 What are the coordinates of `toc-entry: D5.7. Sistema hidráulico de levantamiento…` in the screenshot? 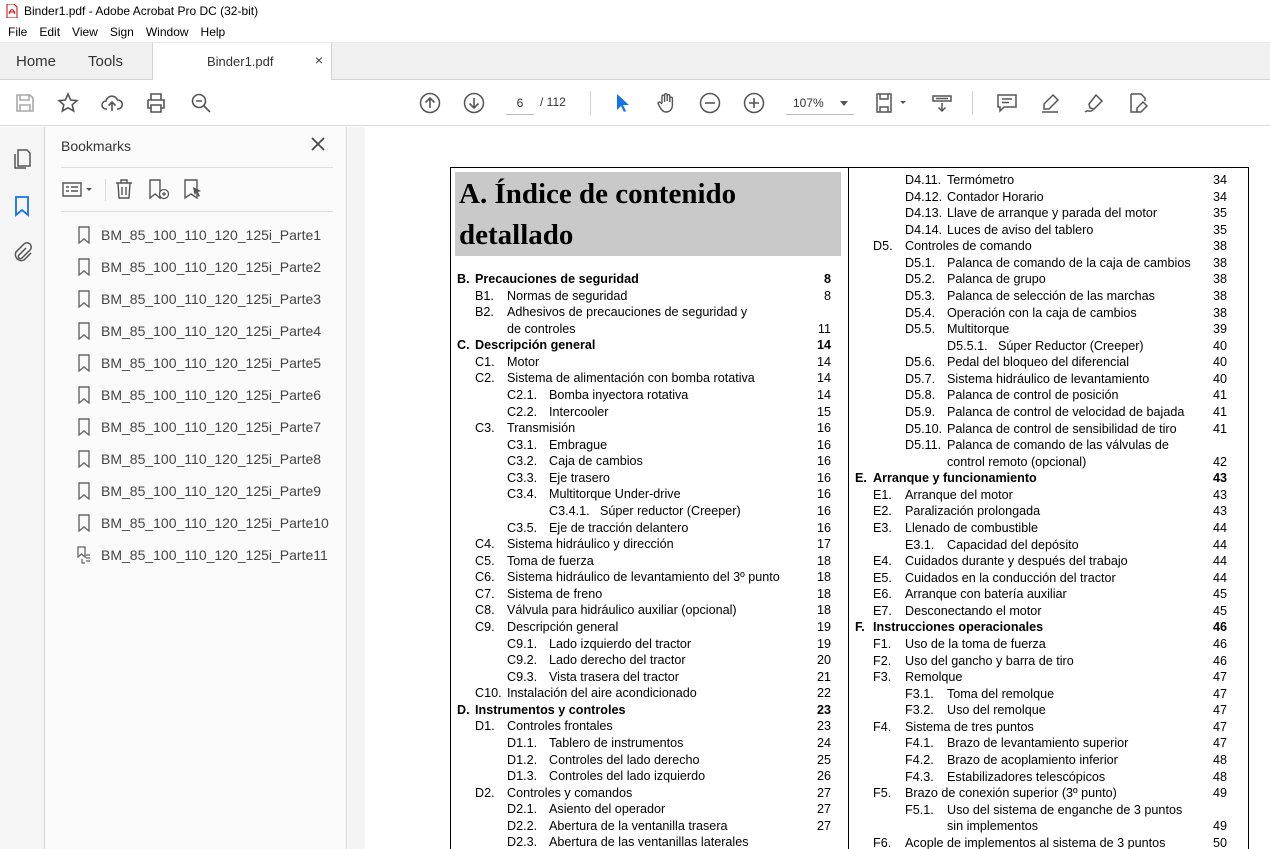 It's located at (1047, 379).